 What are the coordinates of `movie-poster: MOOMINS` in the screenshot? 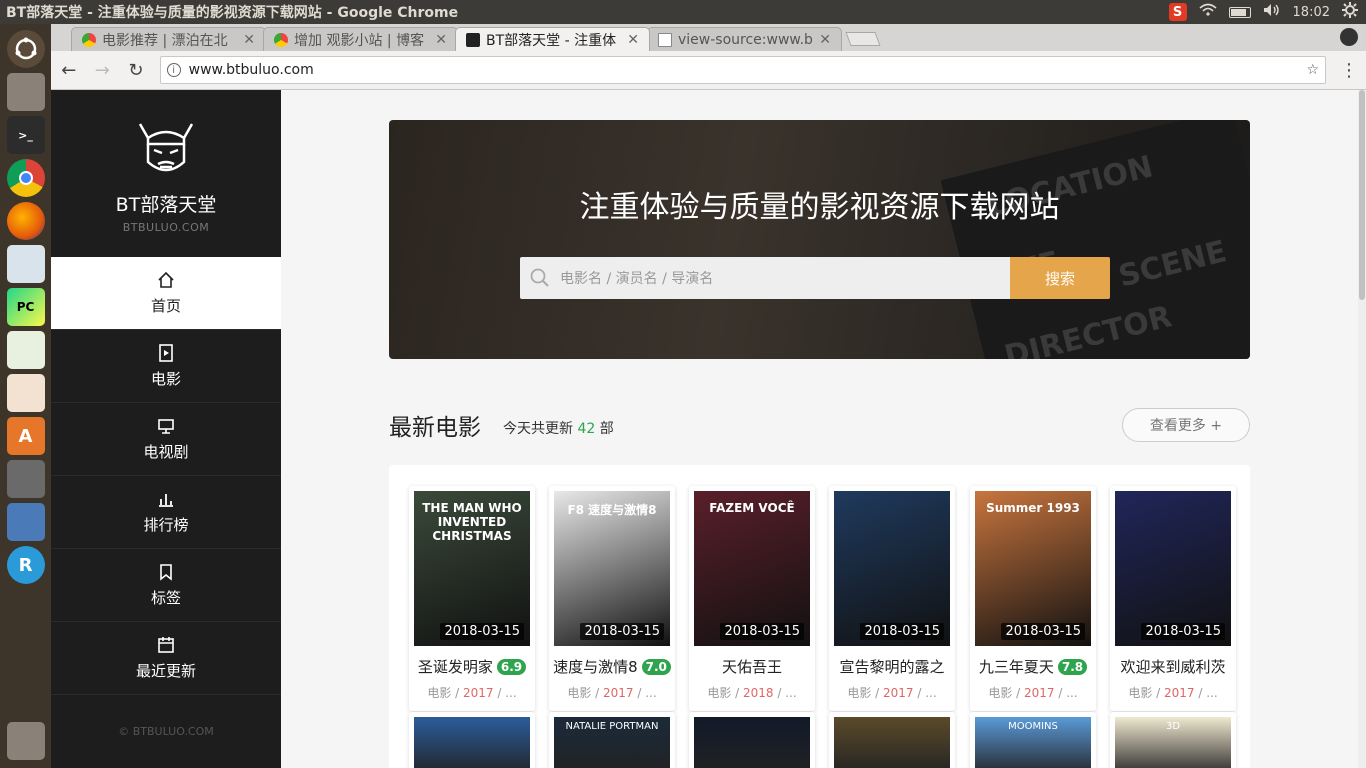 It's located at (1033, 742).